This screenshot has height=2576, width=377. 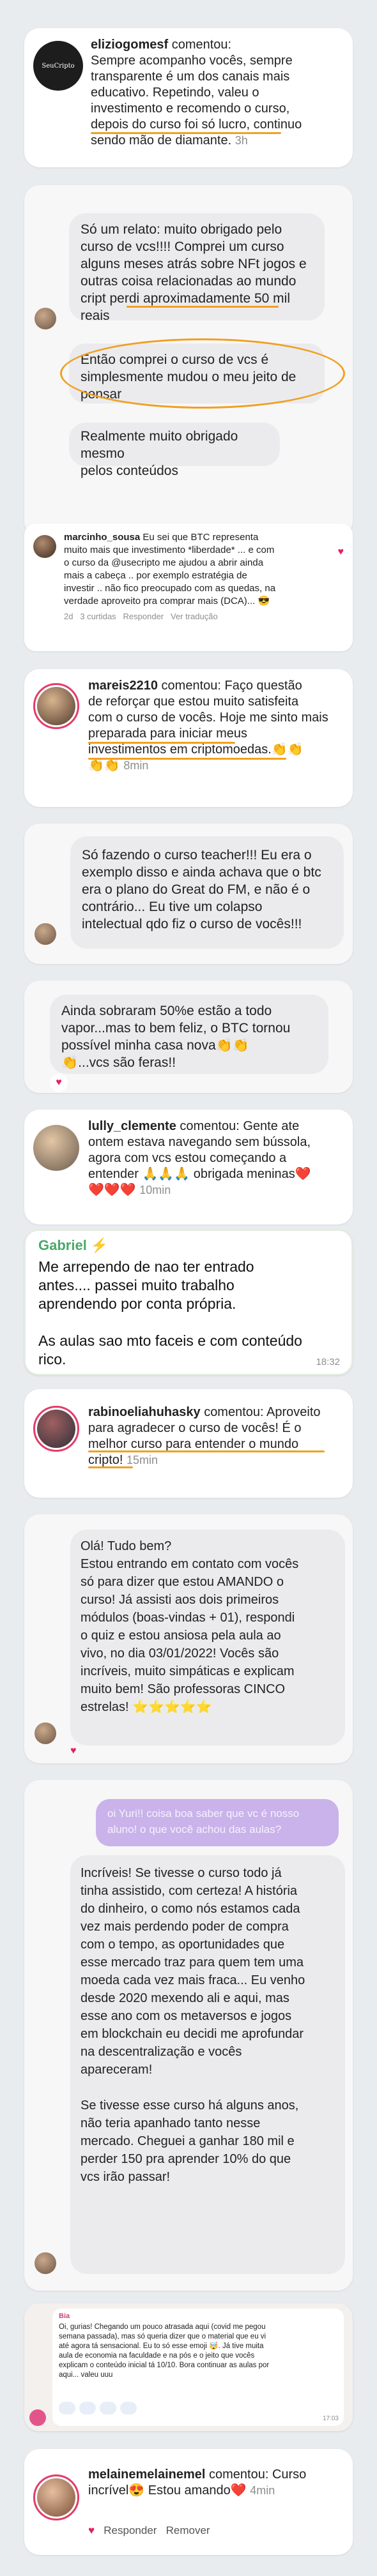 I want to click on message-line: Realmente muito obrigado mesmo, so click(x=159, y=445).